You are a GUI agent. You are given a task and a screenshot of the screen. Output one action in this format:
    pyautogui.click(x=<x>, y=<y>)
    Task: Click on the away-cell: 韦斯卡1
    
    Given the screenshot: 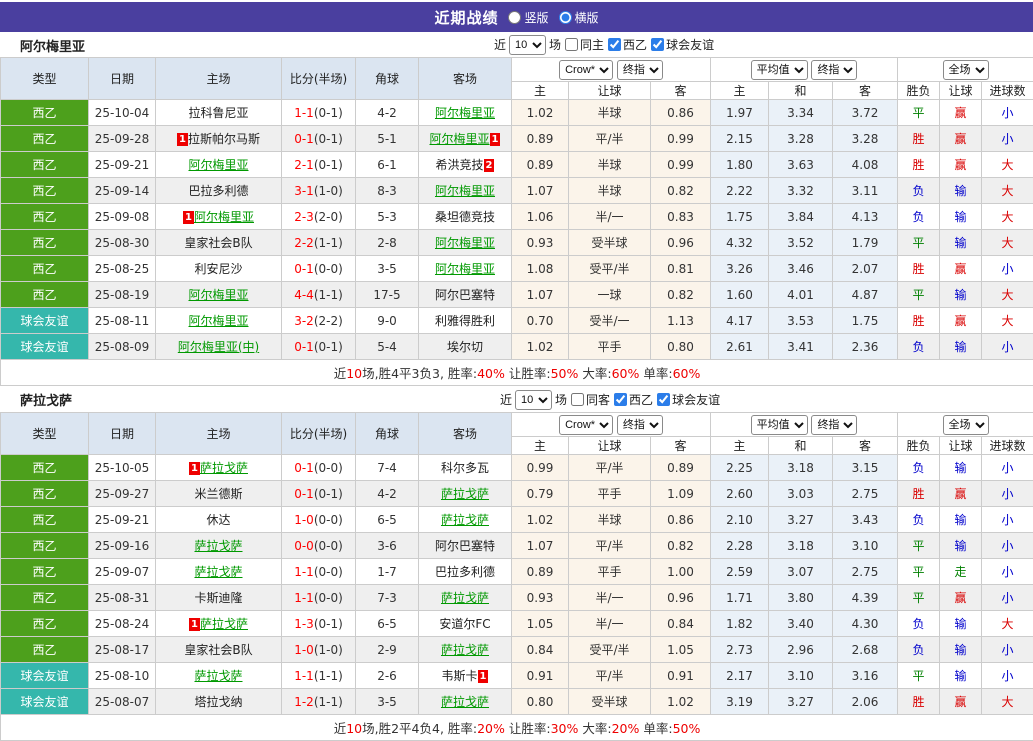 What is the action you would take?
    pyautogui.click(x=465, y=676)
    